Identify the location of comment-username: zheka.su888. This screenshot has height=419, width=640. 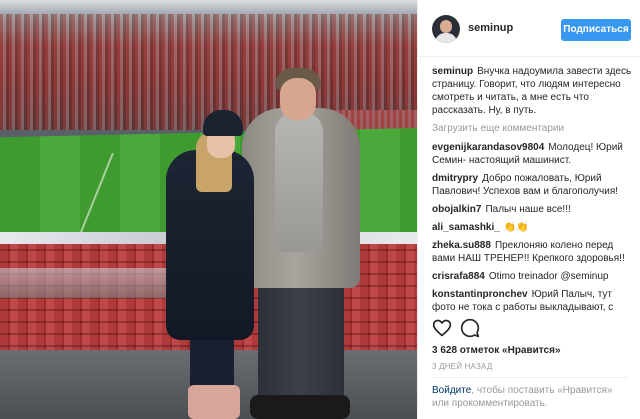
(461, 245).